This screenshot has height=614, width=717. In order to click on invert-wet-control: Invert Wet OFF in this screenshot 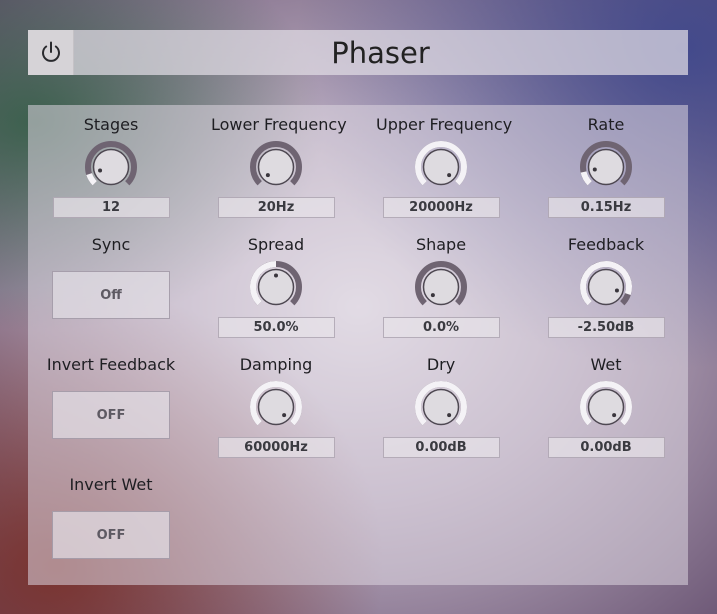, I will do `click(111, 517)`.